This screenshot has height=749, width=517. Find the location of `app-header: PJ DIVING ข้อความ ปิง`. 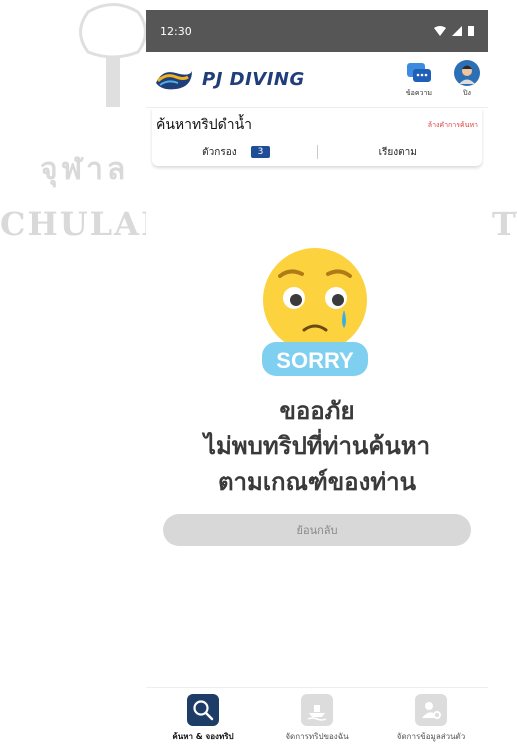

app-header: PJ DIVING ข้อความ ปิง is located at coordinates (317, 80).